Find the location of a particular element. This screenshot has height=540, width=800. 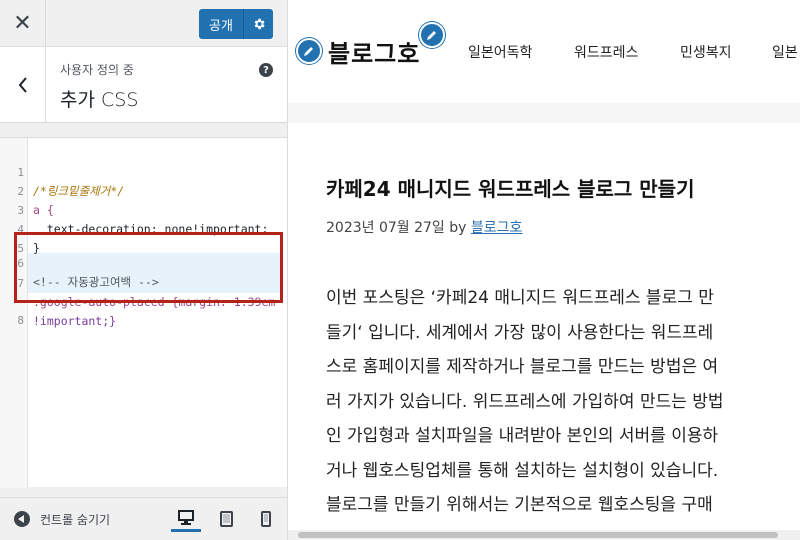

publish-settings-button is located at coordinates (258, 24).